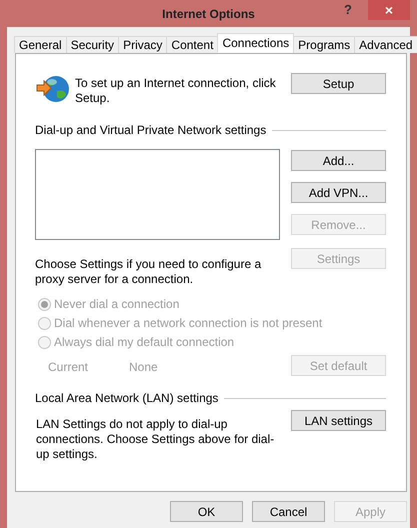 The image size is (417, 528). I want to click on setup-button: Setup, so click(338, 83).